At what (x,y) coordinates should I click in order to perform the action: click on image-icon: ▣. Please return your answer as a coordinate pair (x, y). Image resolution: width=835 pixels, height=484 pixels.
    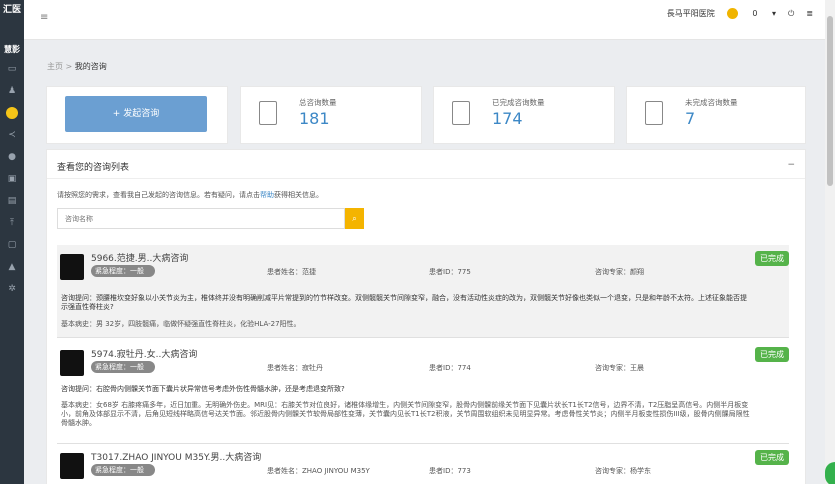
    Looking at the image, I should click on (12, 179).